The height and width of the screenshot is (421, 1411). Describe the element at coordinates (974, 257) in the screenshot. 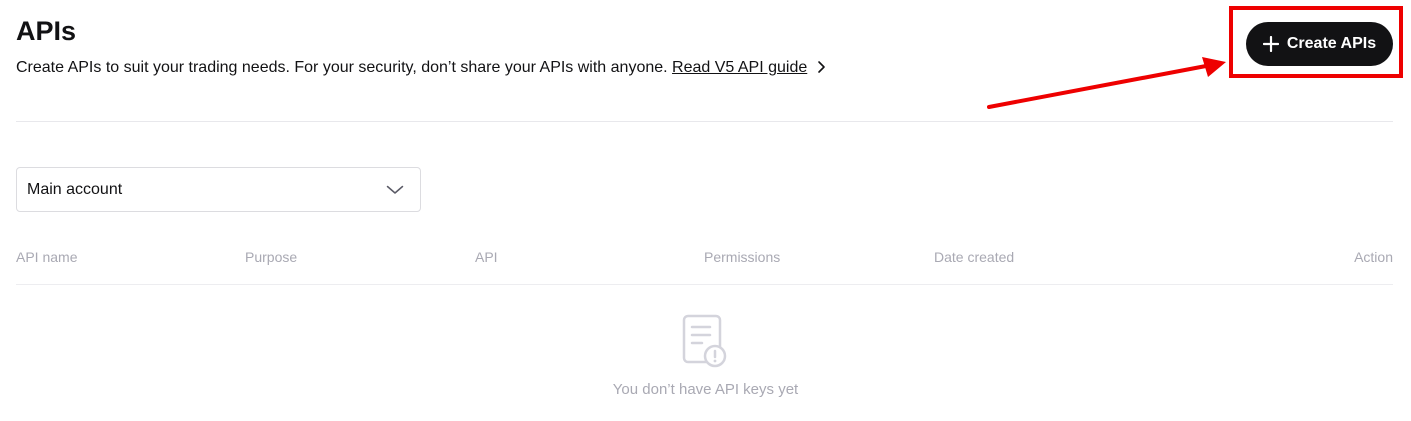

I see `column-header-date-created: Date created` at that location.